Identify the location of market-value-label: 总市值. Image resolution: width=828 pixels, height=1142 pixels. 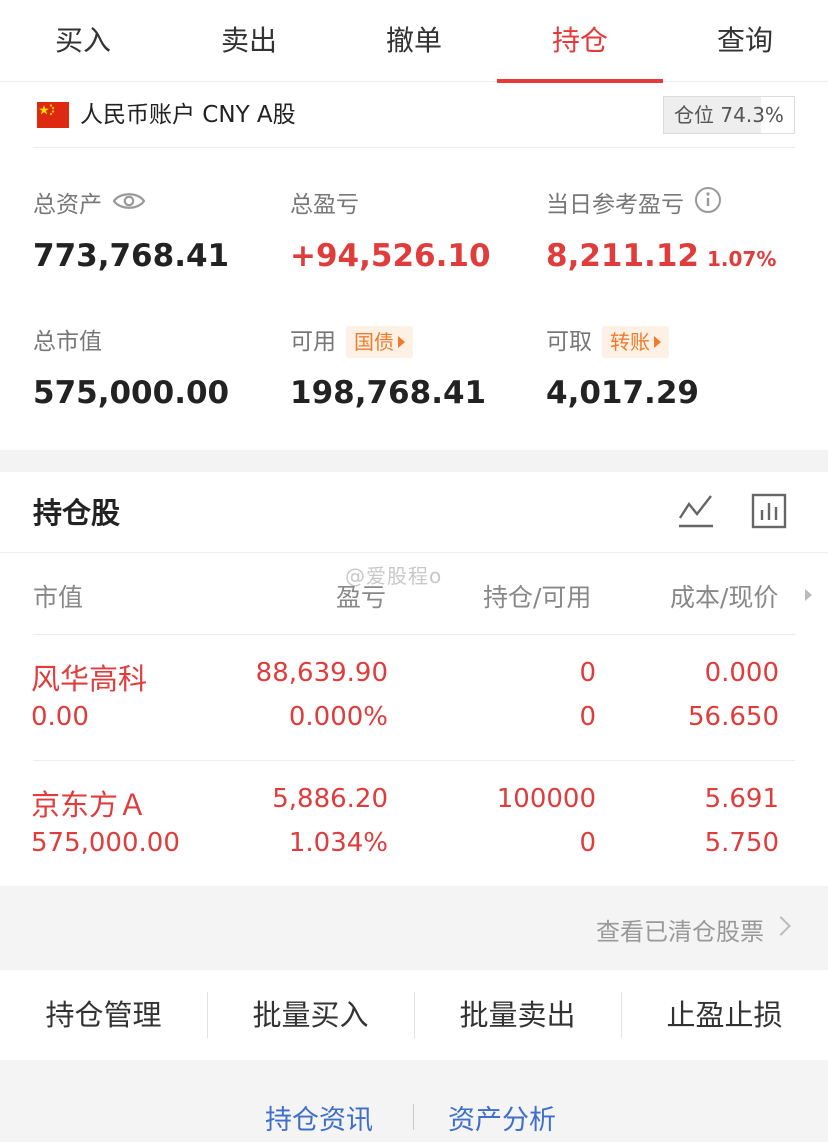
(67, 342).